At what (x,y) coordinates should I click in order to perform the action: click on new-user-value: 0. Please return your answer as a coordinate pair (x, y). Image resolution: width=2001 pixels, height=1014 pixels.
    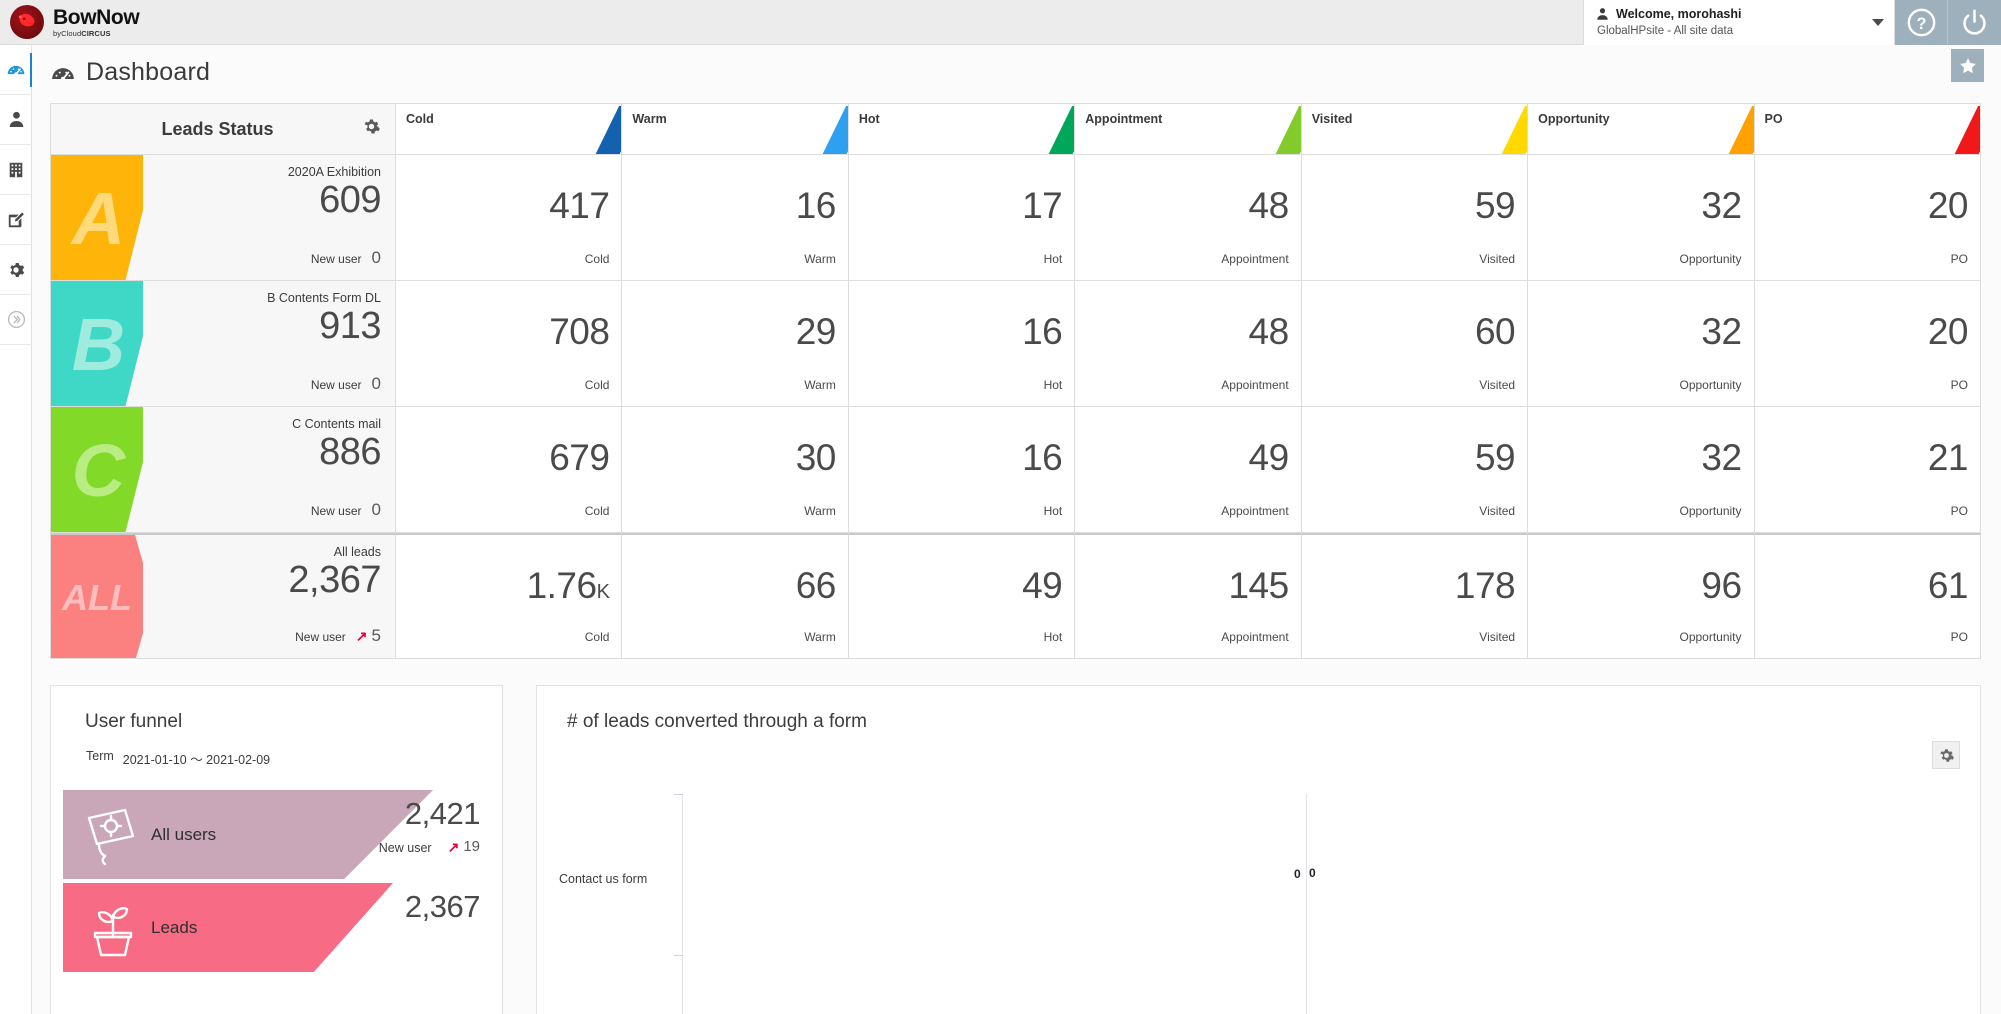
    Looking at the image, I should click on (376, 509).